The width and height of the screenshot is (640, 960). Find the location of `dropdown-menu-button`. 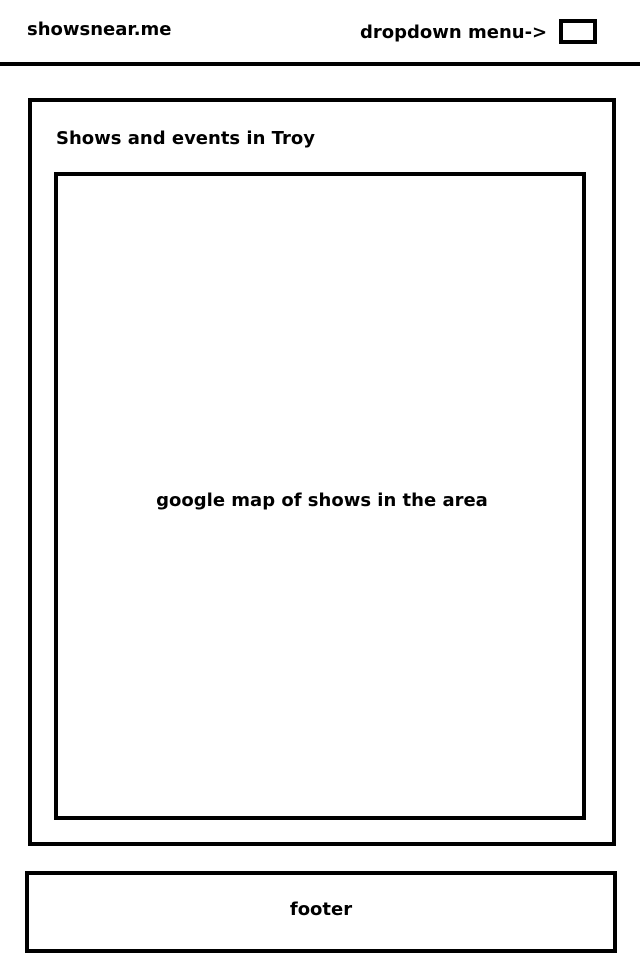

dropdown-menu-button is located at coordinates (578, 31).